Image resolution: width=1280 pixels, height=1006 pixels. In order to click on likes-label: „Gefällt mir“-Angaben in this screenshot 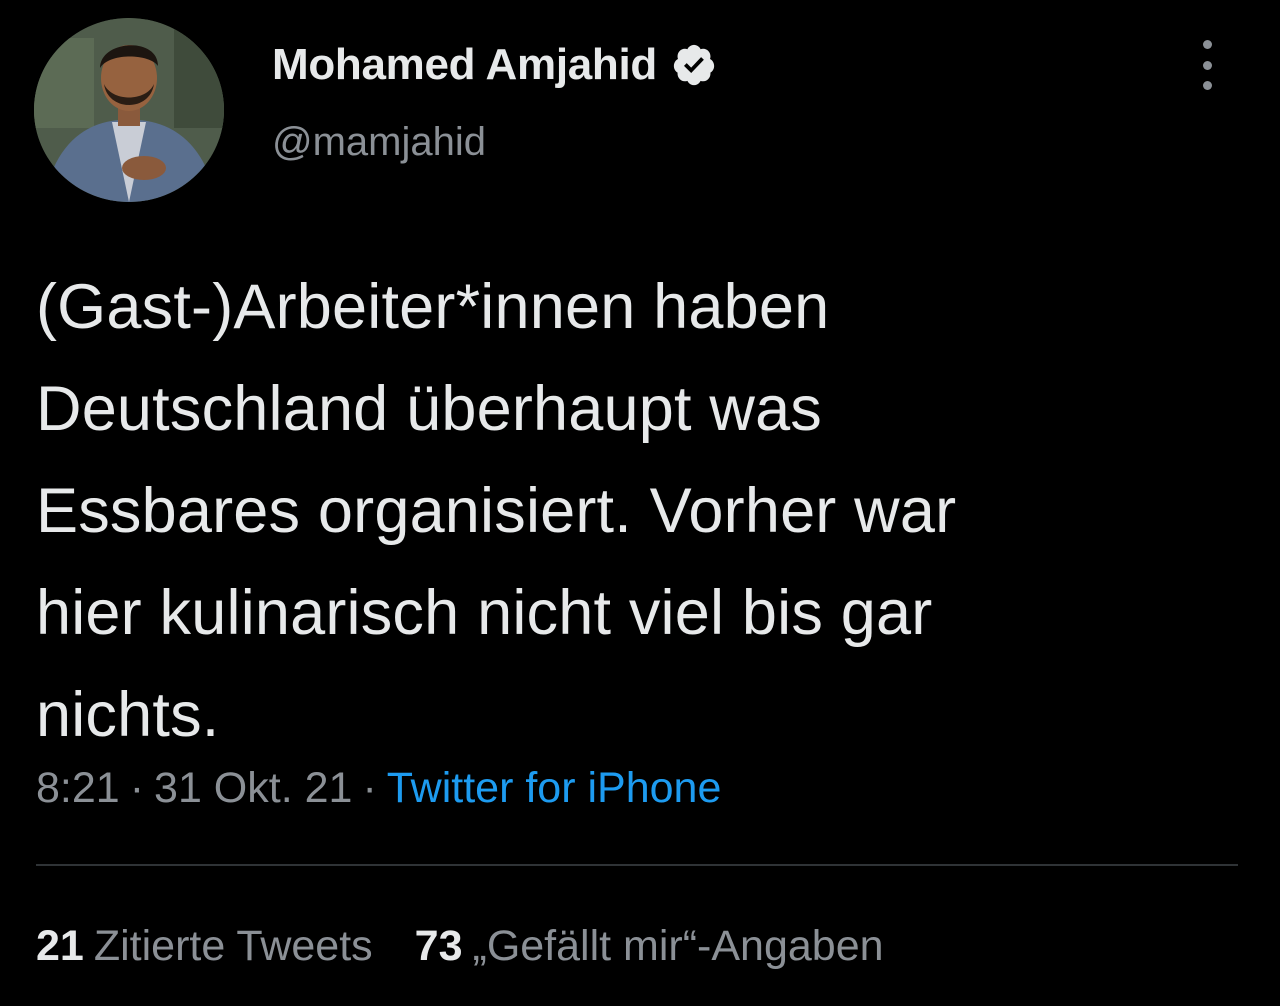, I will do `click(678, 946)`.